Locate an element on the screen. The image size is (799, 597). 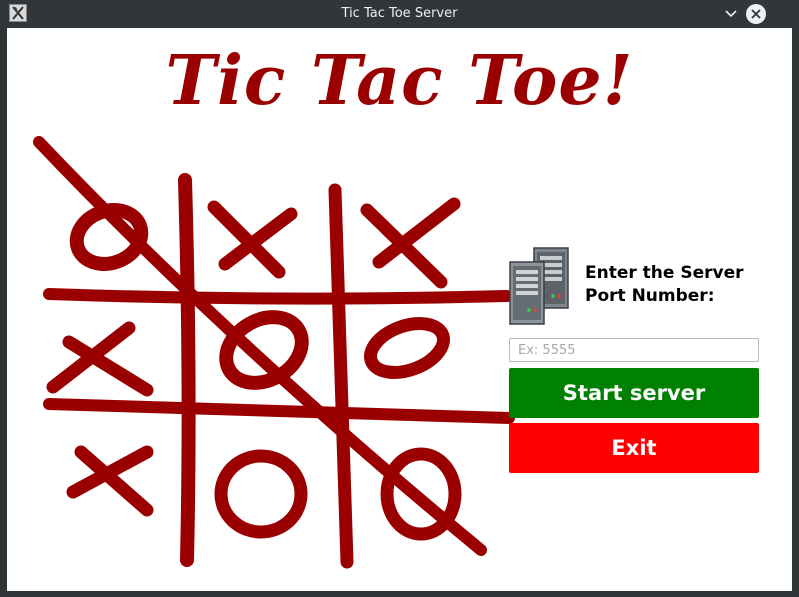
port-number-input is located at coordinates (634, 350).